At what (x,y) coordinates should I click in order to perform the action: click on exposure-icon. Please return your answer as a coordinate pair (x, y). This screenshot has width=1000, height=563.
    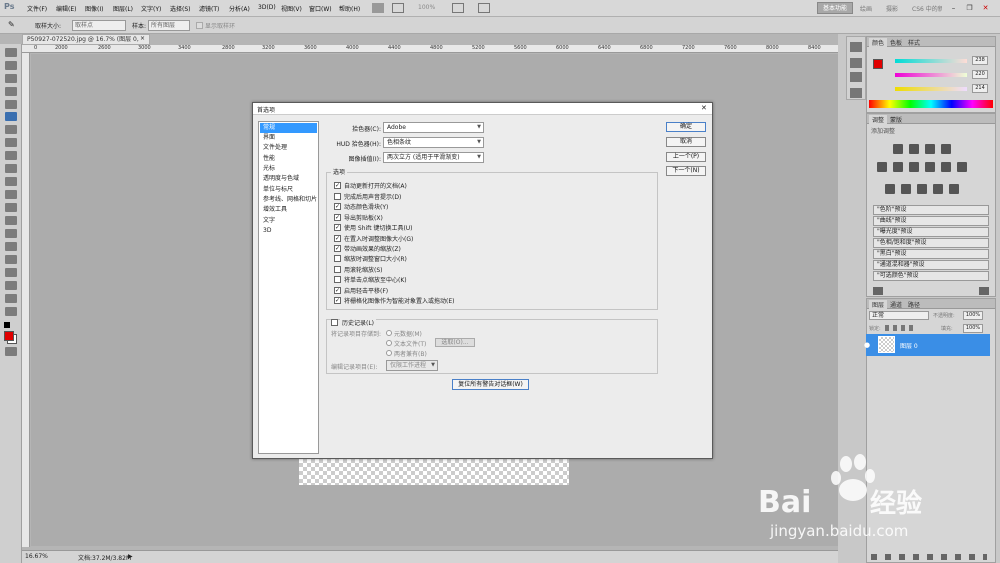
    Looking at the image, I should click on (946, 149).